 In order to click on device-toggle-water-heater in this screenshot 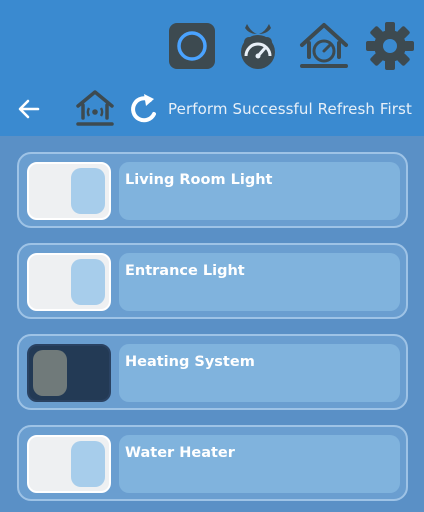, I will do `click(69, 464)`.